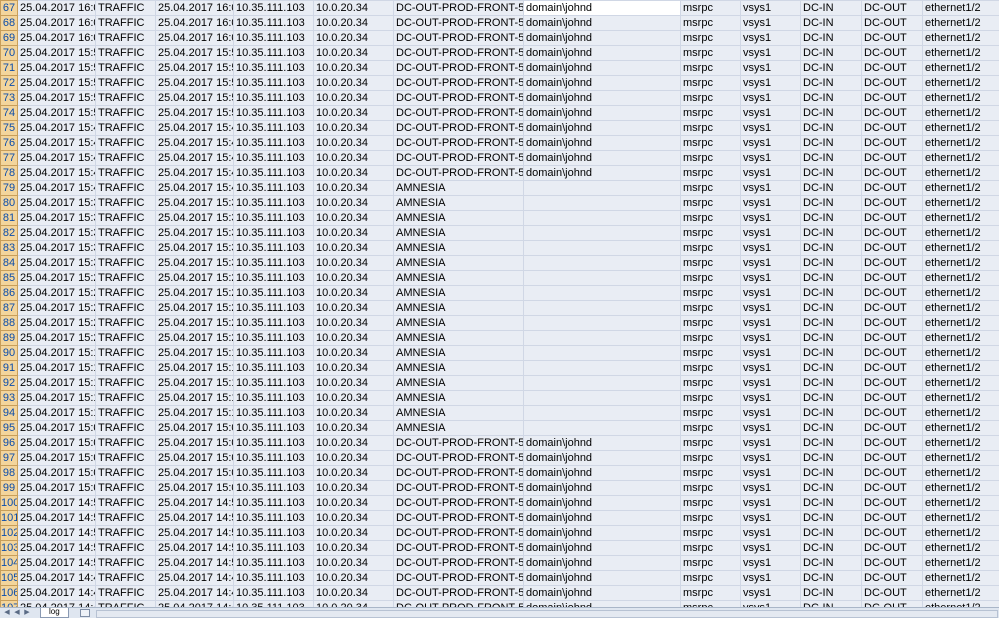 Image resolution: width=999 pixels, height=618 pixels. Describe the element at coordinates (602, 8) in the screenshot. I see `selected-cell: domain\johnd` at that location.